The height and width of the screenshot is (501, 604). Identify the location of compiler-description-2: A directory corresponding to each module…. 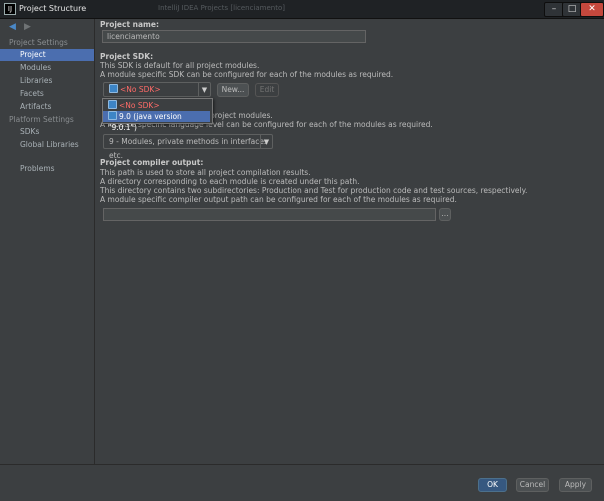
(230, 181).